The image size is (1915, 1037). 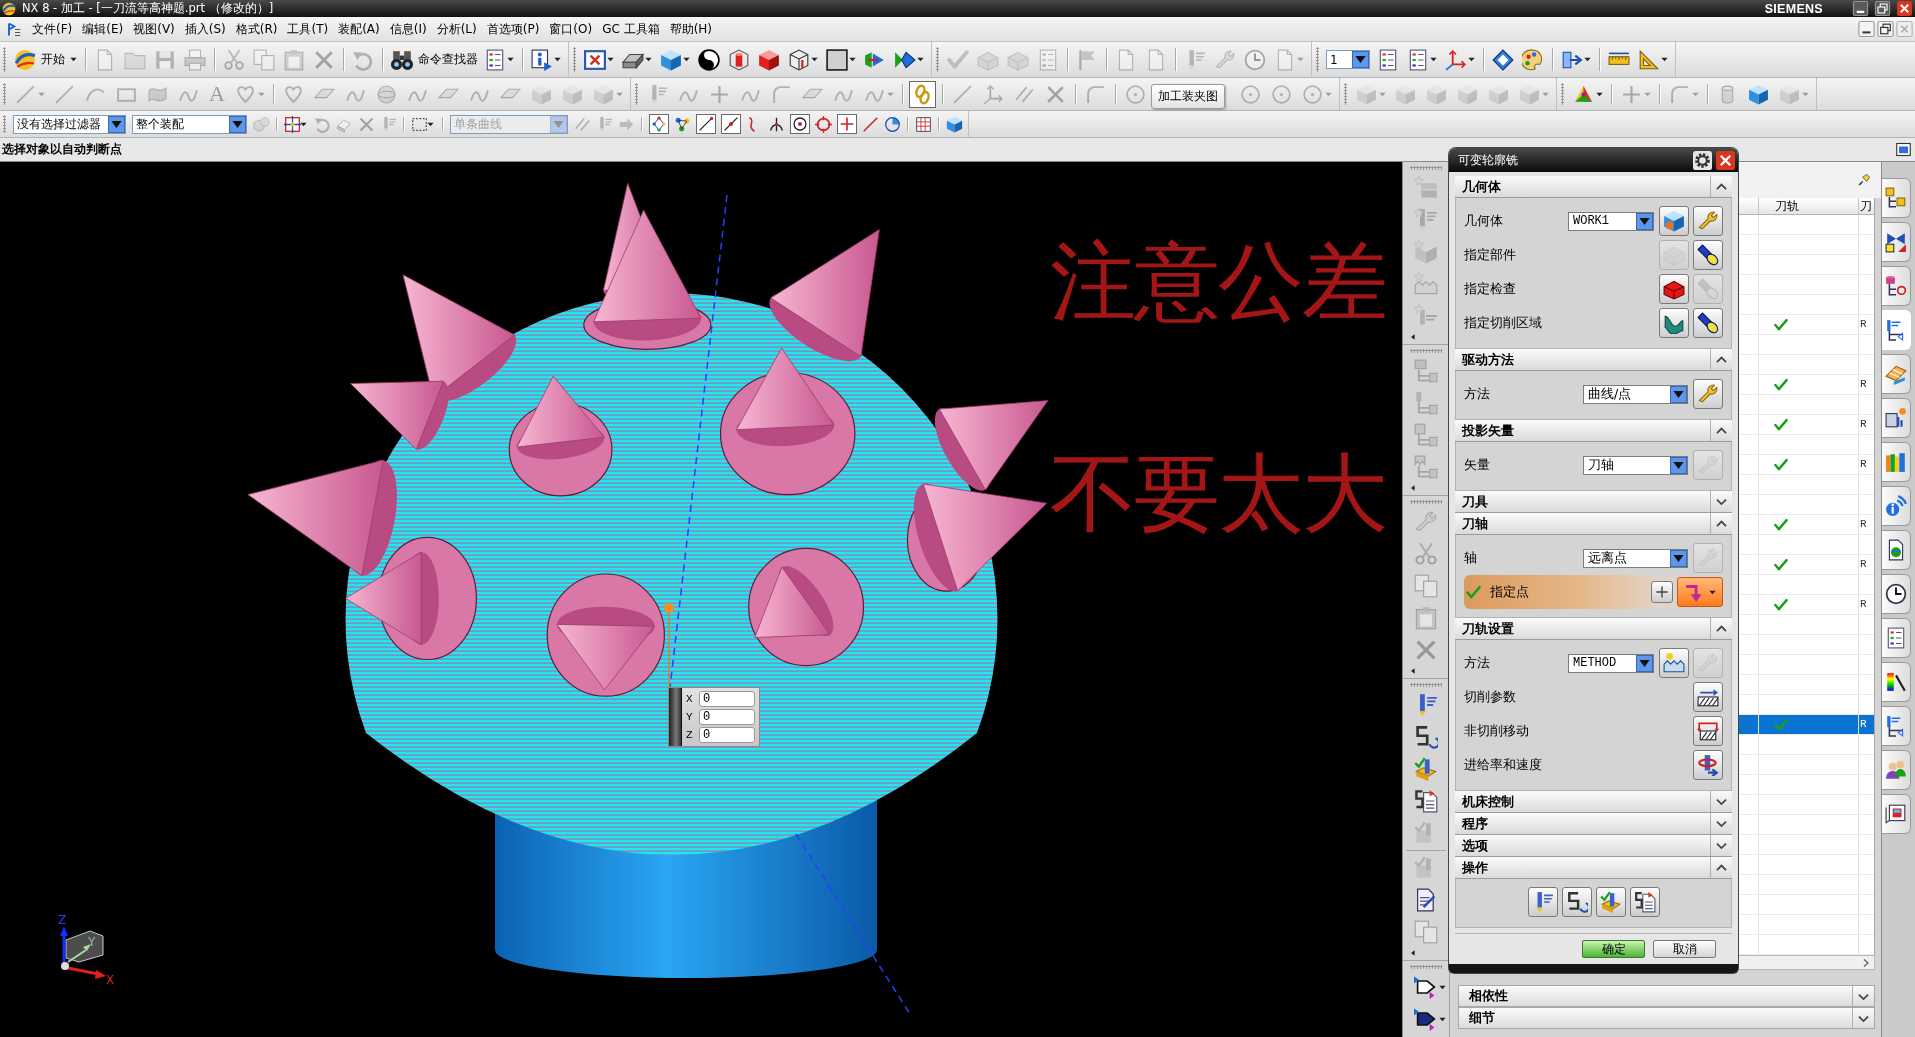 What do you see at coordinates (730, 124) in the screenshot?
I see `line-midpoint-icon` at bounding box center [730, 124].